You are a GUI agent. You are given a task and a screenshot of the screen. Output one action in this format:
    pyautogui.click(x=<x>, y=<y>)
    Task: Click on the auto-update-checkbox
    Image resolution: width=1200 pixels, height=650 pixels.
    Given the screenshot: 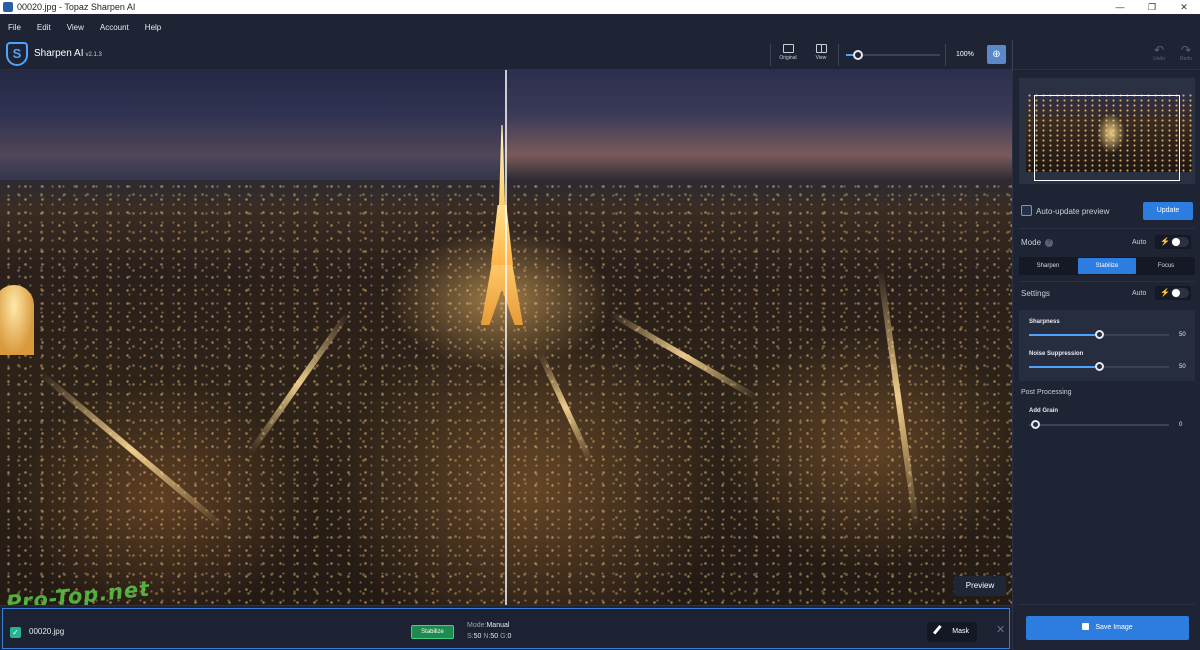 What is the action you would take?
    pyautogui.click(x=1026, y=210)
    